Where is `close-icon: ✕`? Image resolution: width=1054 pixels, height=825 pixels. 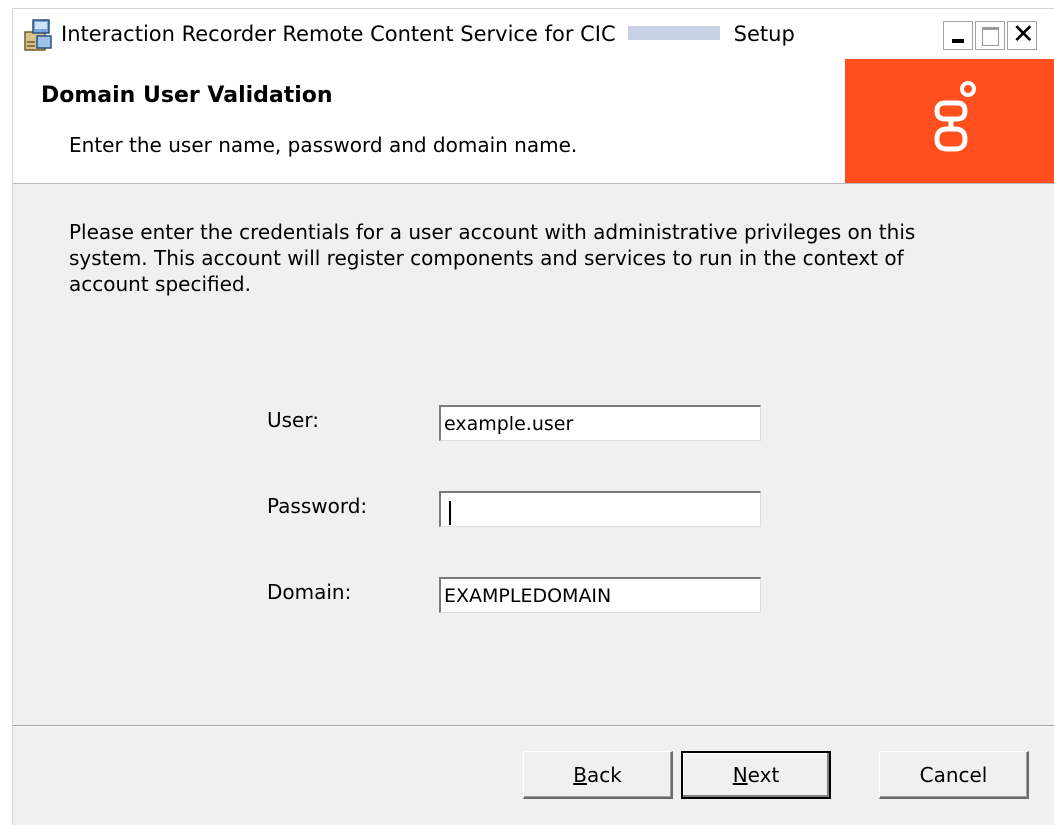 close-icon: ✕ is located at coordinates (1023, 34).